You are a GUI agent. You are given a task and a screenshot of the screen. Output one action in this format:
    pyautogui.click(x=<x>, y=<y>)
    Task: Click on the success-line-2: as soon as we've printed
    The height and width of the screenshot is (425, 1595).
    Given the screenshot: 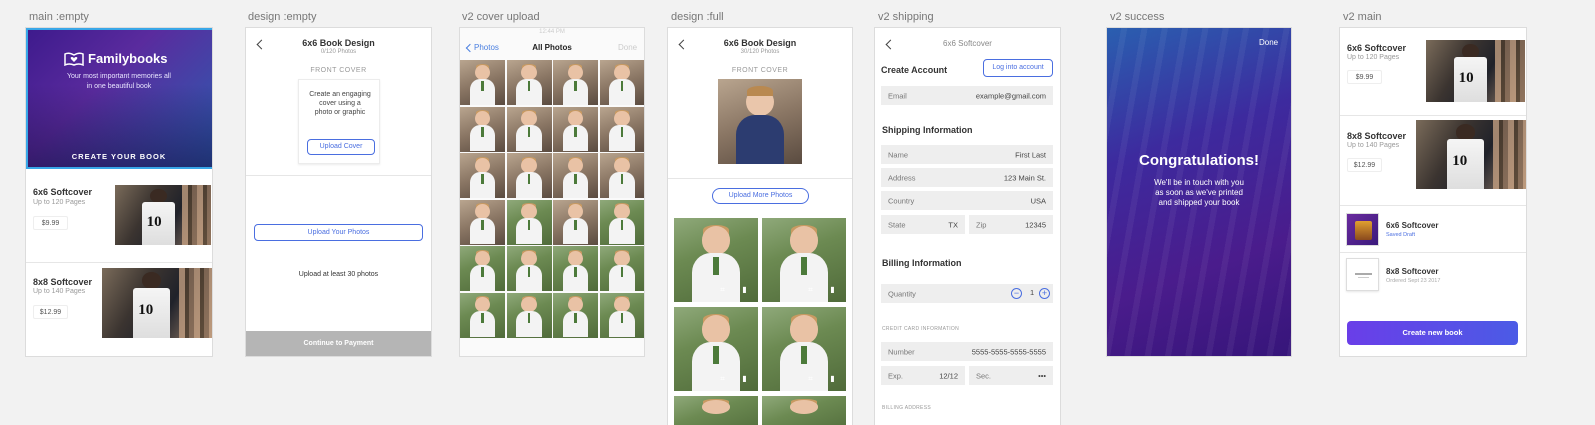 What is the action you would take?
    pyautogui.click(x=1199, y=192)
    